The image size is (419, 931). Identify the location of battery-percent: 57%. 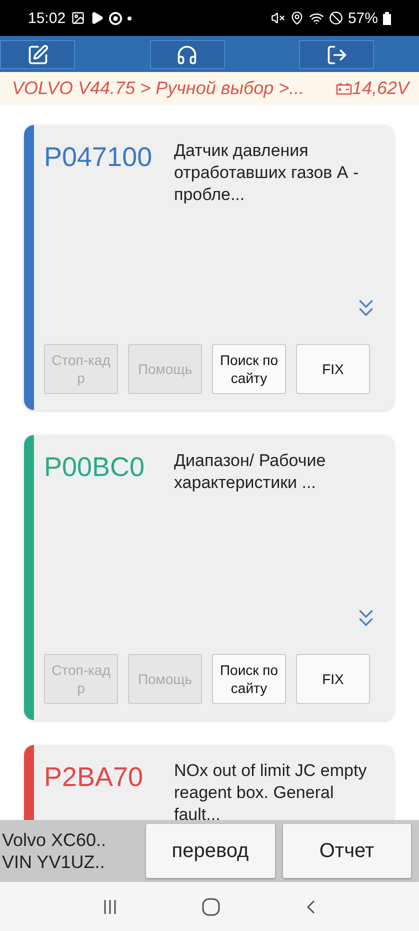
(363, 18).